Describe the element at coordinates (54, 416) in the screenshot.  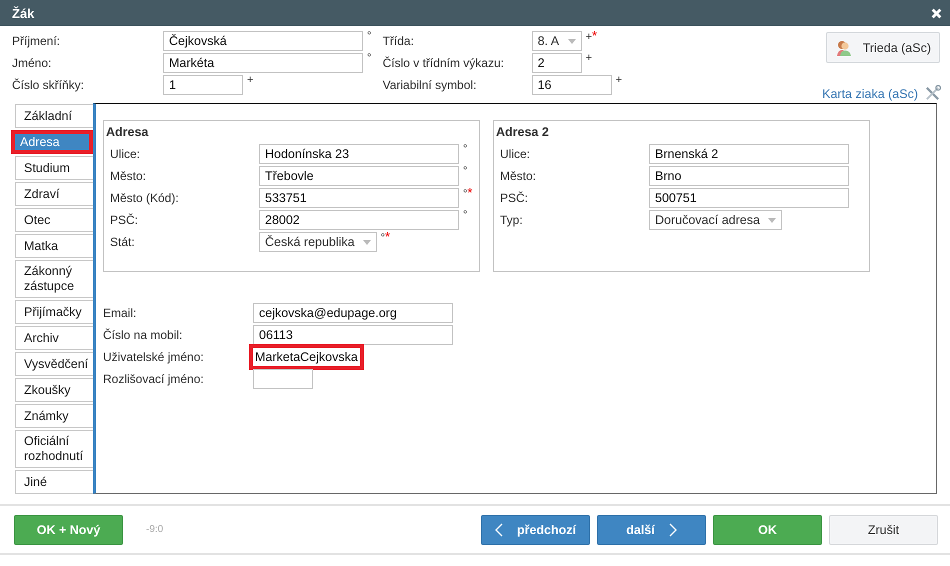
I see `sidebar-tab: Známky` at that location.